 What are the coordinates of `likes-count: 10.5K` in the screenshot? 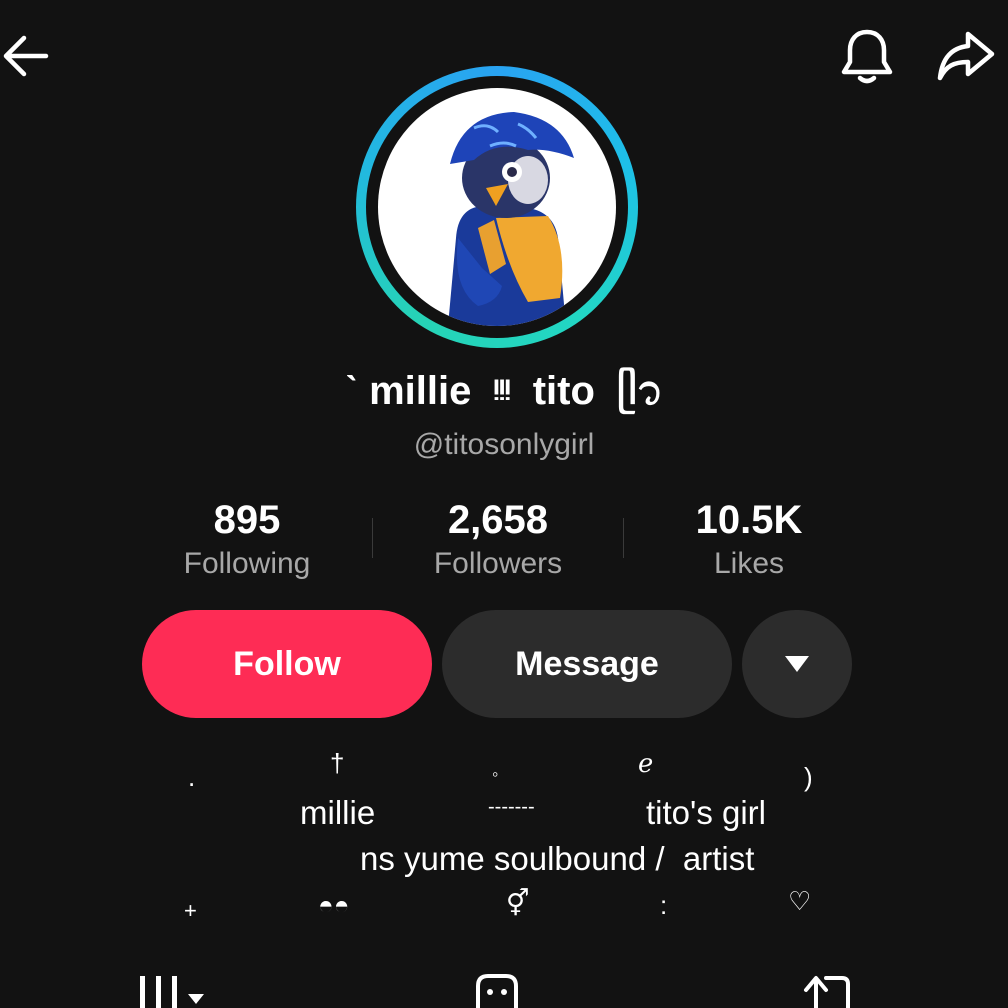 It's located at (749, 520).